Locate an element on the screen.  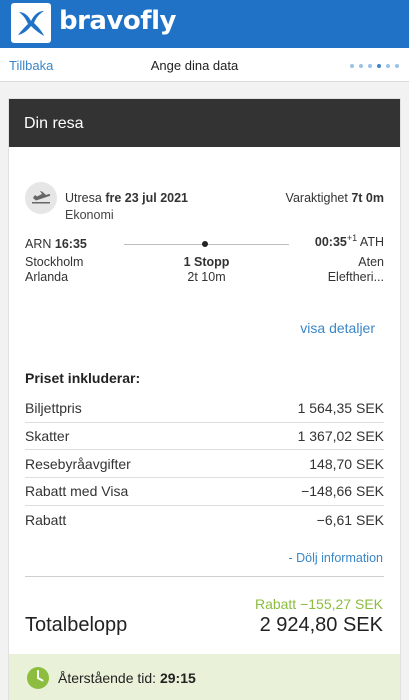
cabin-class: Ekonomi is located at coordinates (89, 215).